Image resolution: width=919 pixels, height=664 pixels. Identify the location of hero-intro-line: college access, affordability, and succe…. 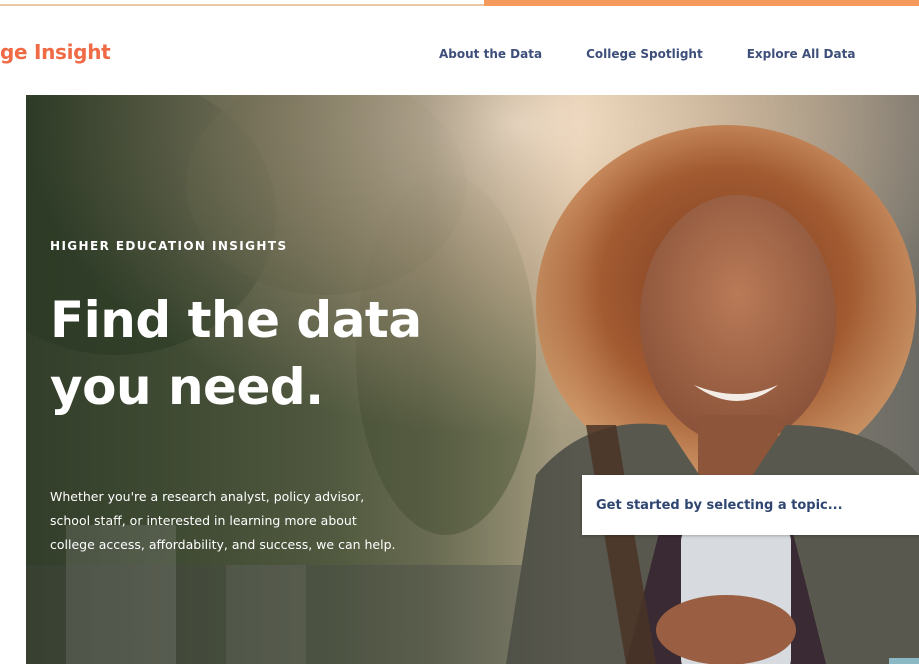
(223, 544).